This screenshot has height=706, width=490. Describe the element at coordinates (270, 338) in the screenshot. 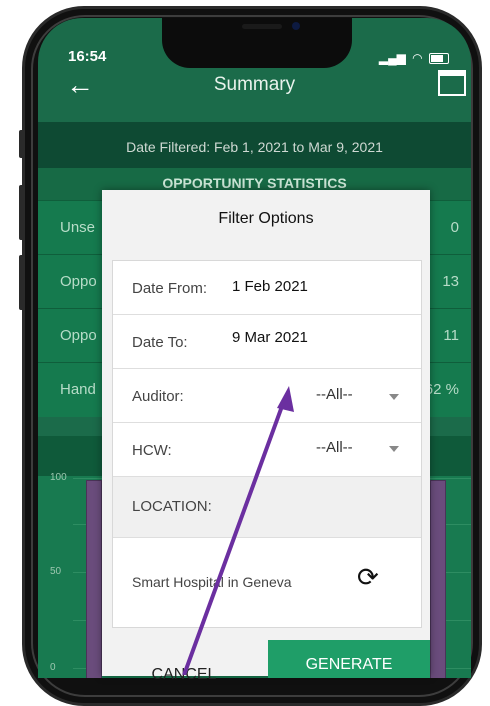

I see `date-to-value: 9 Mar 2021` at that location.